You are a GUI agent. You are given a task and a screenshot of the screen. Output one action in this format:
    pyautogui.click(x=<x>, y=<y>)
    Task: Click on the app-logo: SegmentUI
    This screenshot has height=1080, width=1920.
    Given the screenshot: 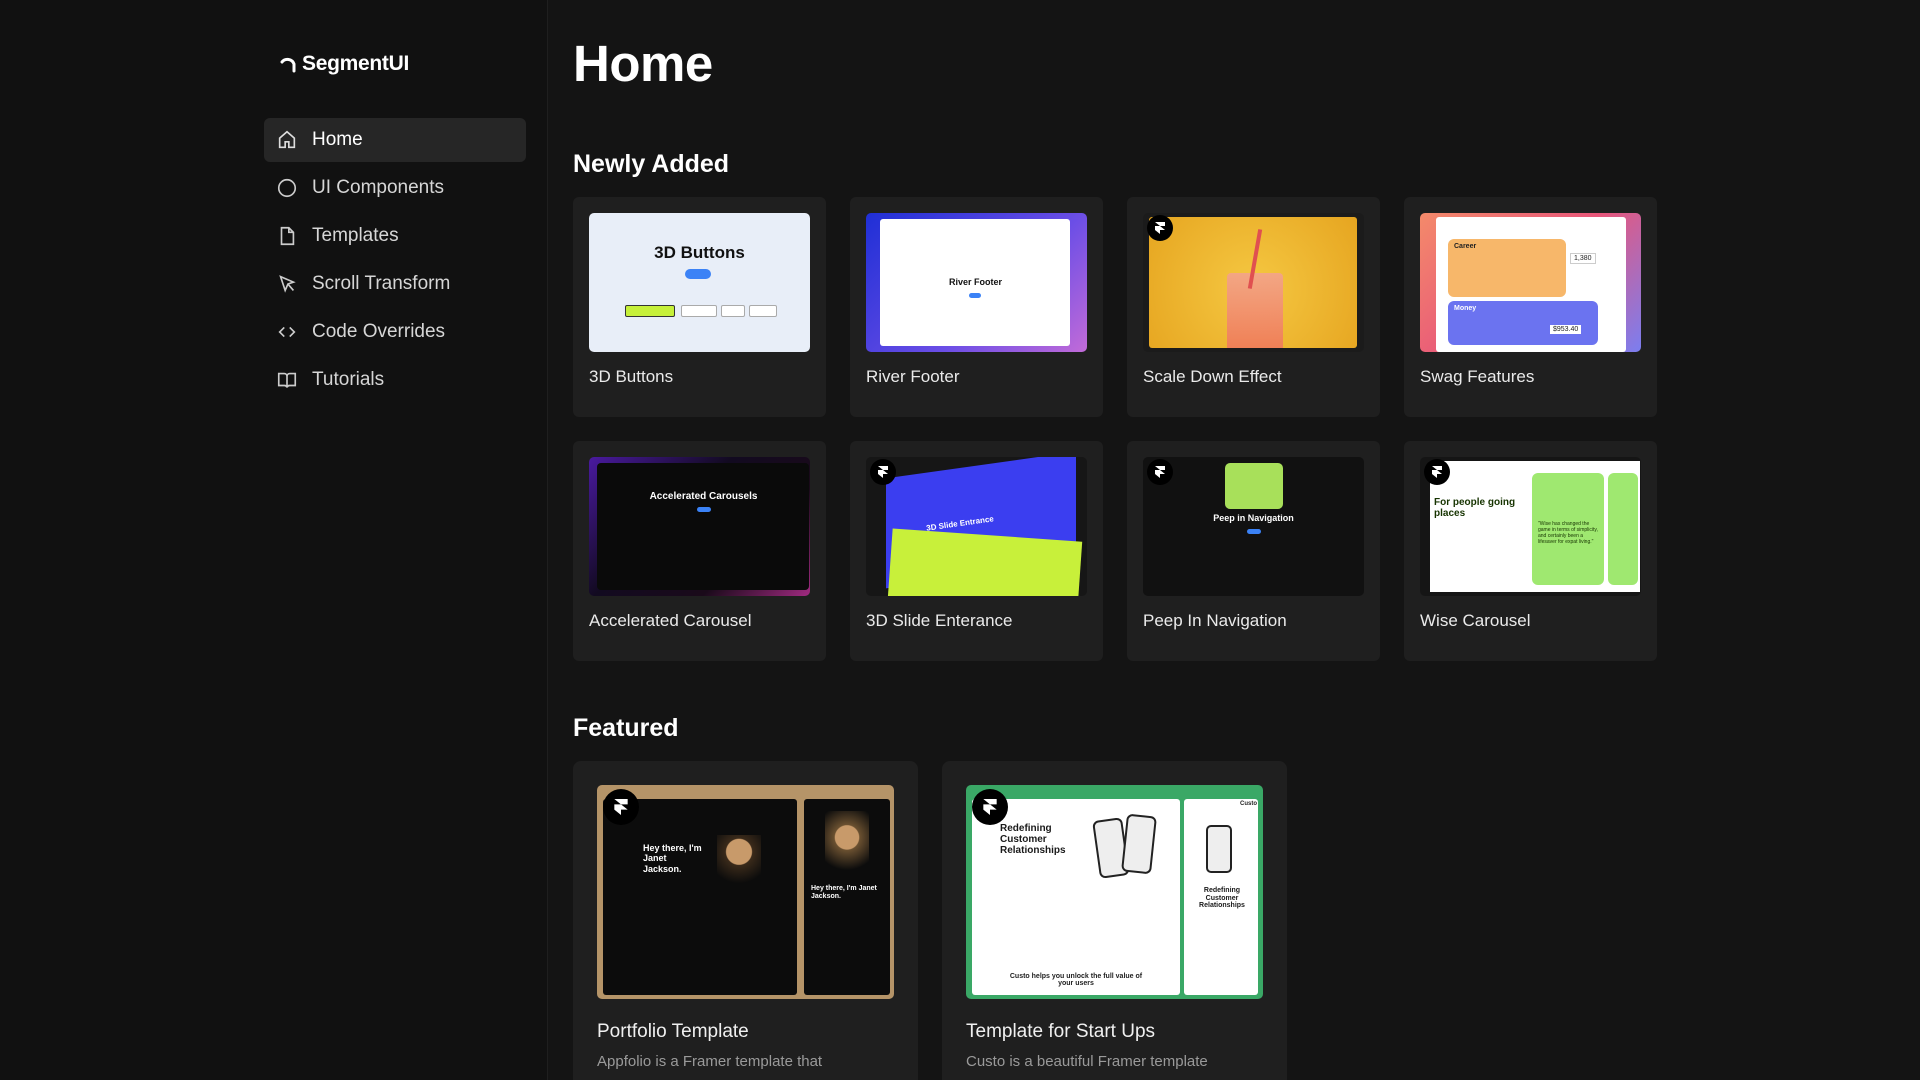 What is the action you would take?
    pyautogui.click(x=343, y=64)
    